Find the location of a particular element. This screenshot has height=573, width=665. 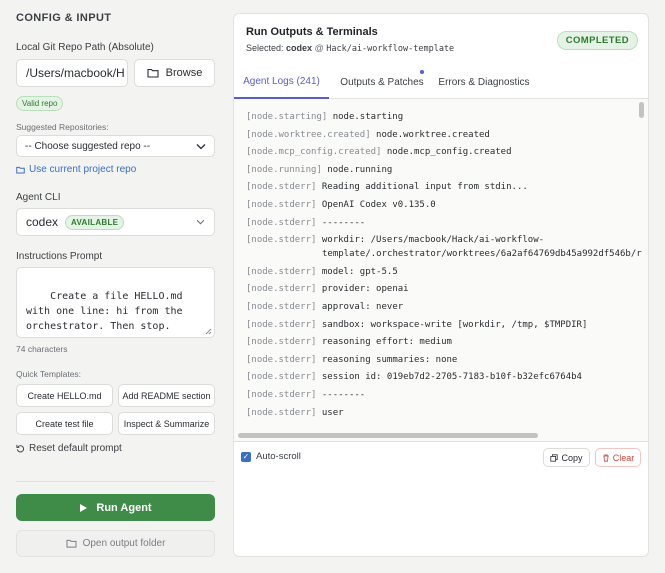

autoscroll-label: Auto-scroll is located at coordinates (278, 456).